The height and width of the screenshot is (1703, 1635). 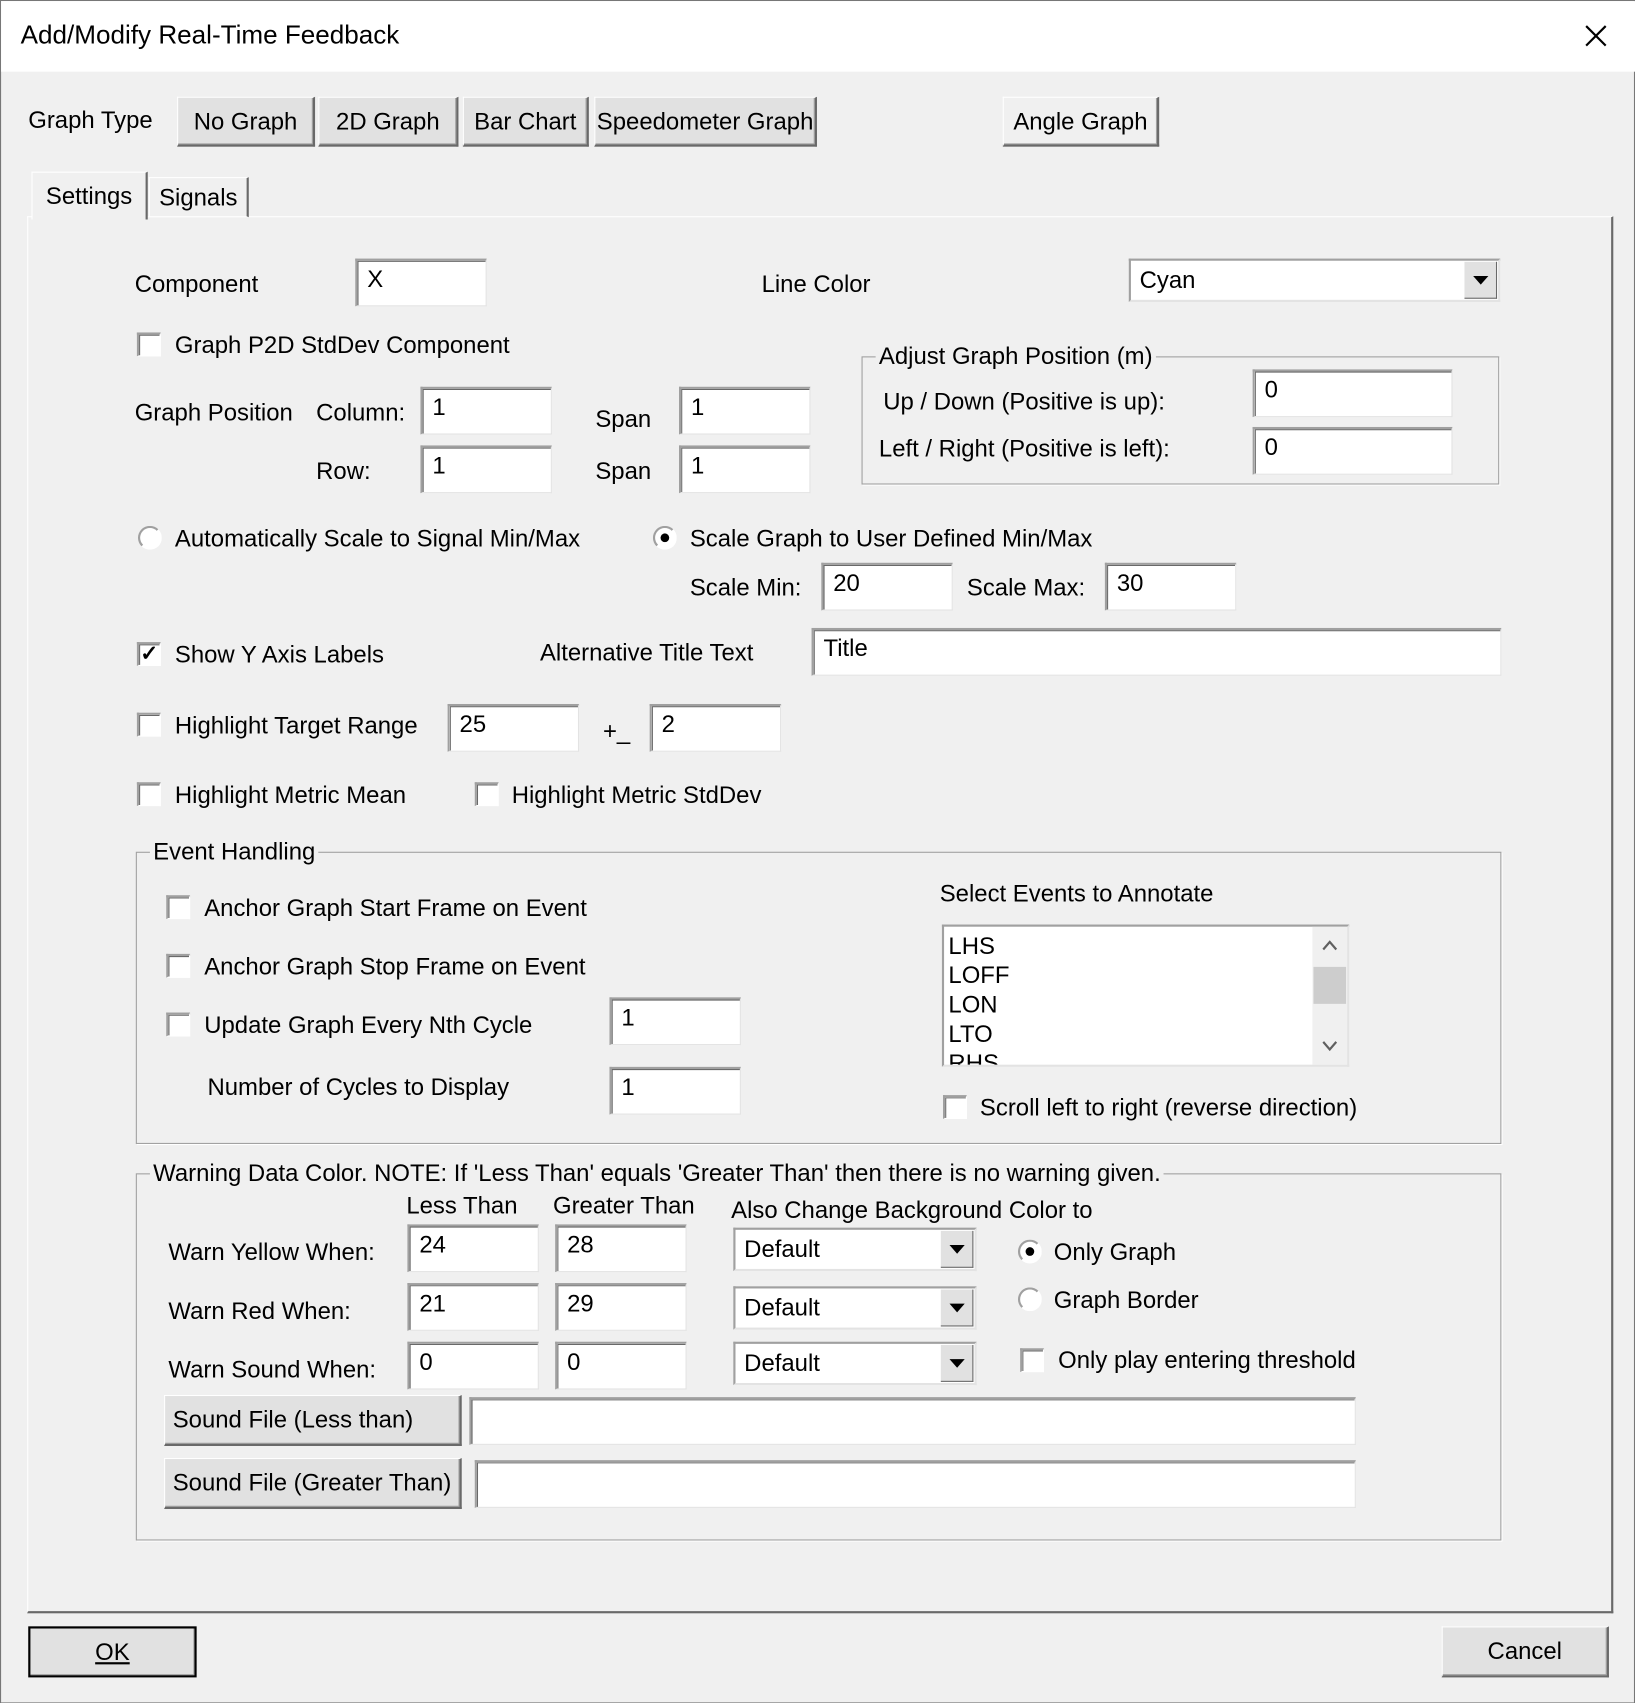 I want to click on auto-scale-radio, so click(x=149, y=537).